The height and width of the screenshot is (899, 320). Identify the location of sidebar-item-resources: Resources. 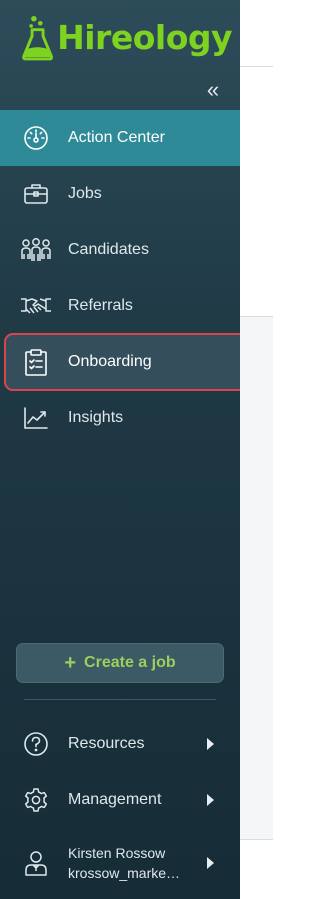
(120, 744).